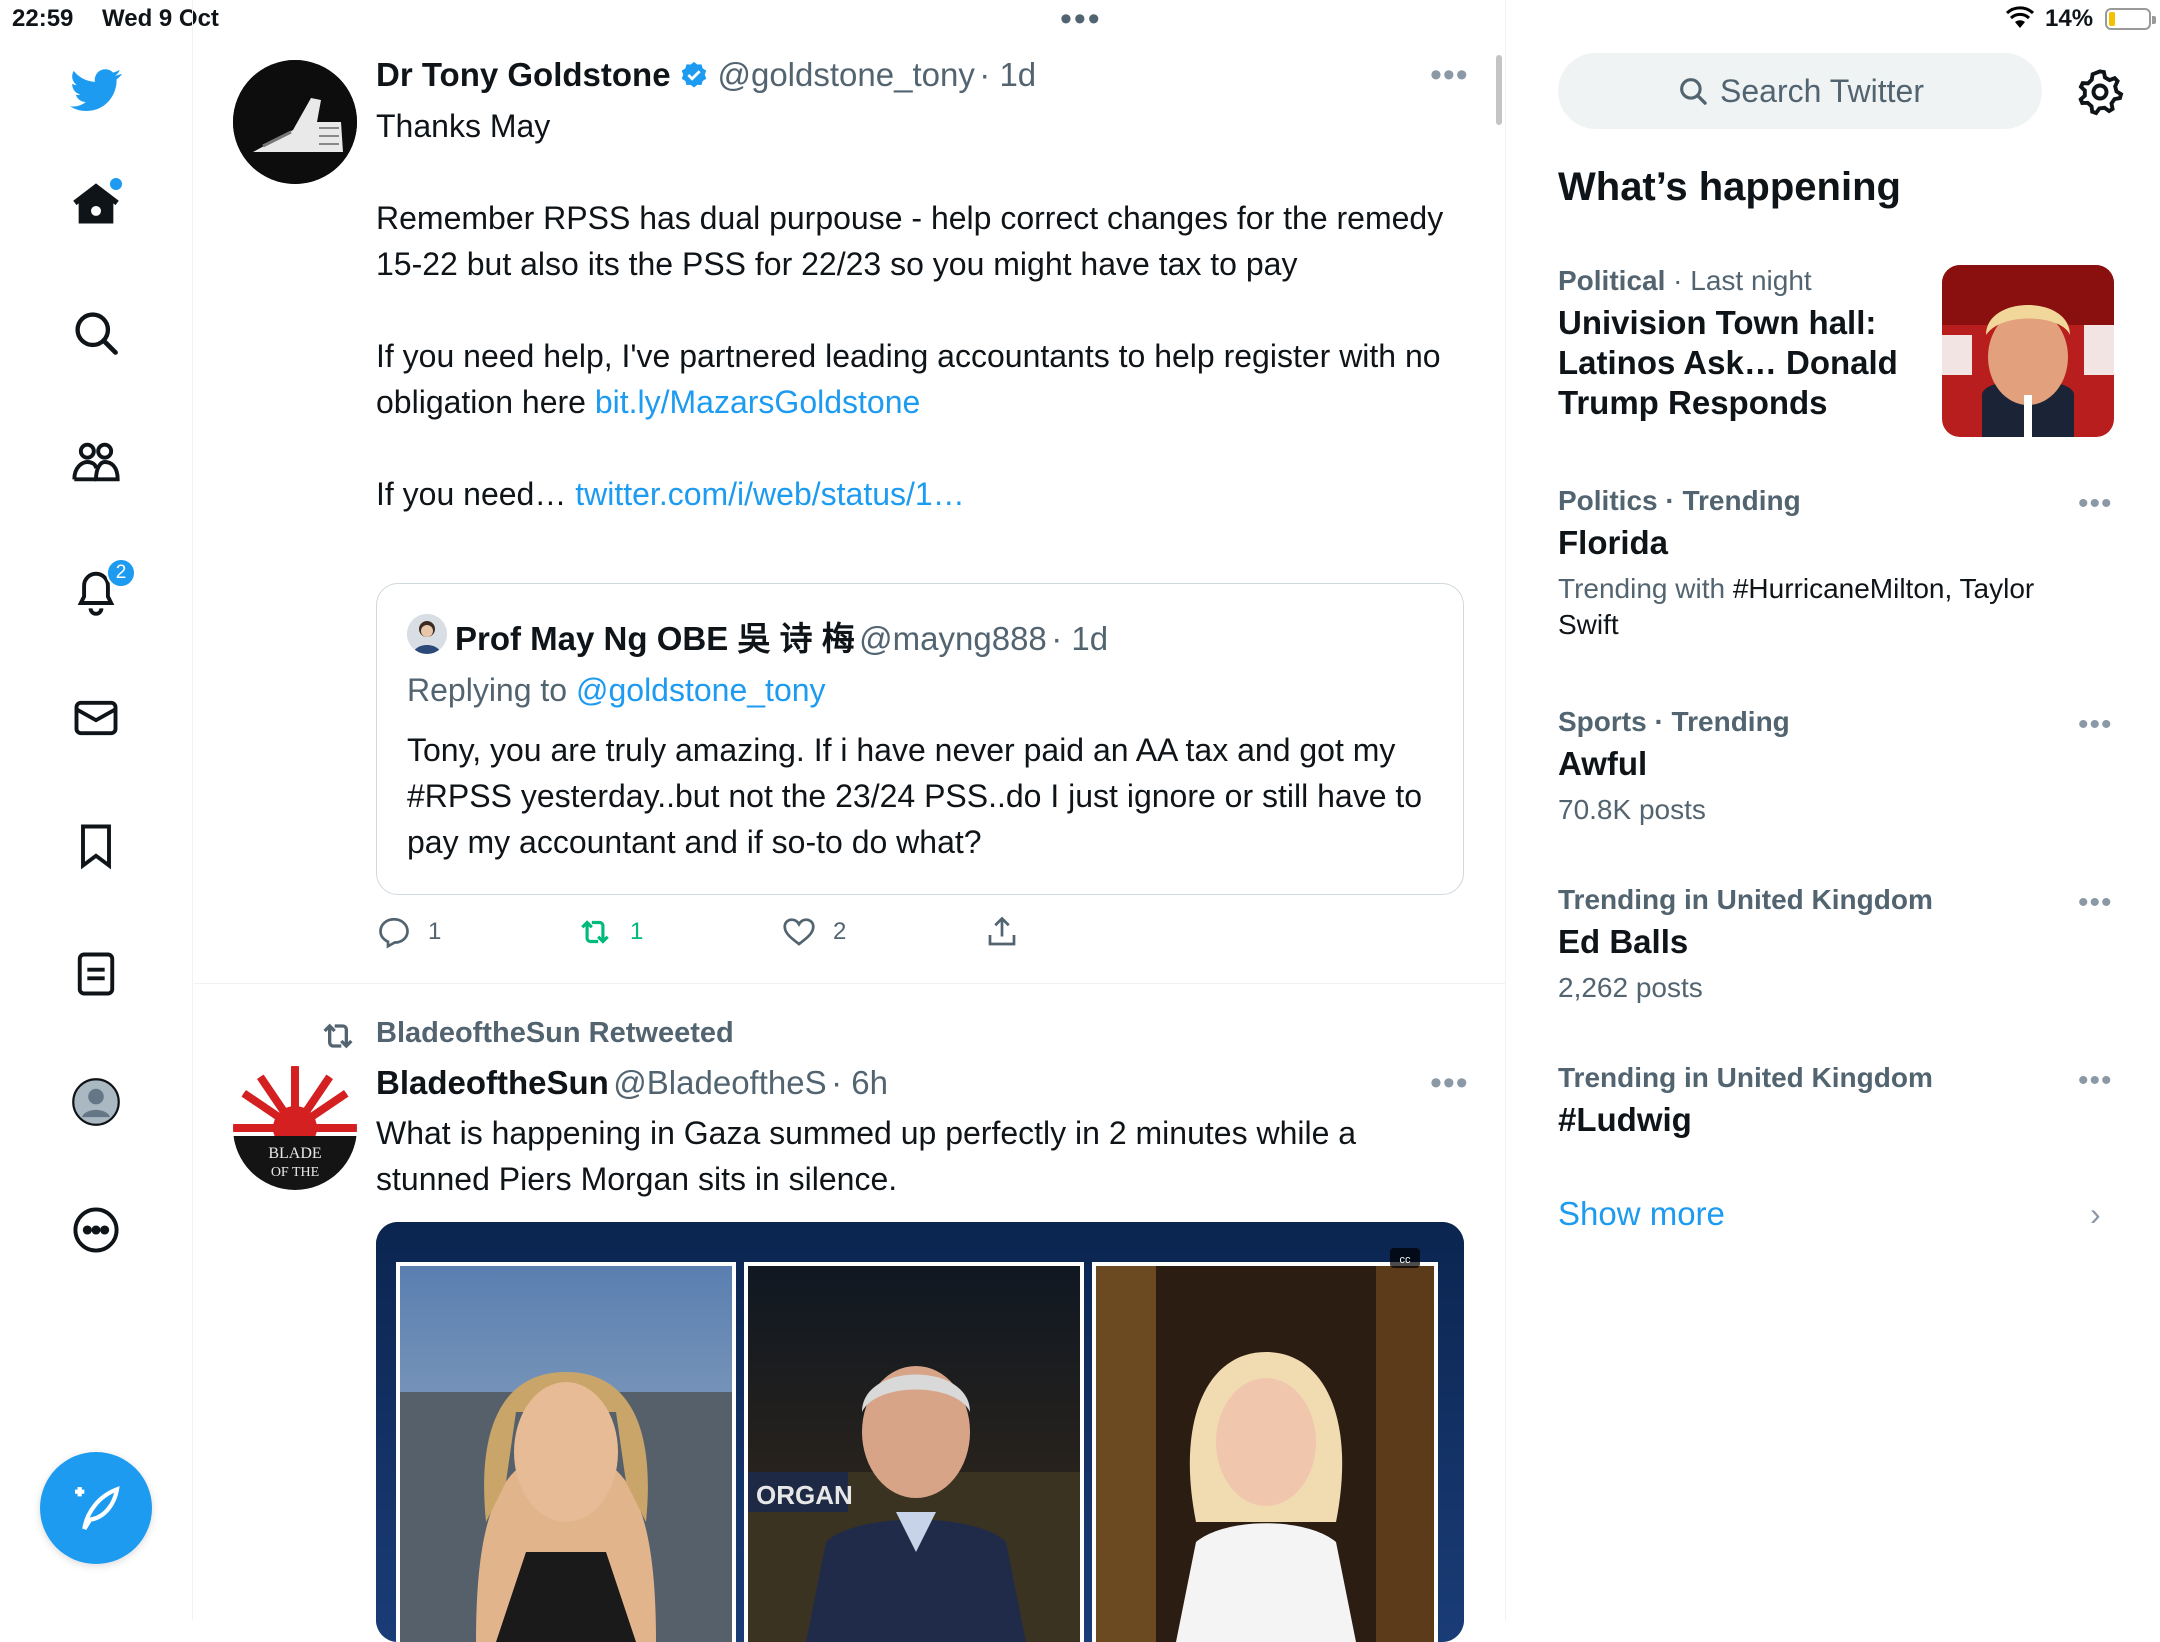 This screenshot has height=1642, width=2160. I want to click on tweet2-author-handle: @BladeoftheS, so click(719, 1082).